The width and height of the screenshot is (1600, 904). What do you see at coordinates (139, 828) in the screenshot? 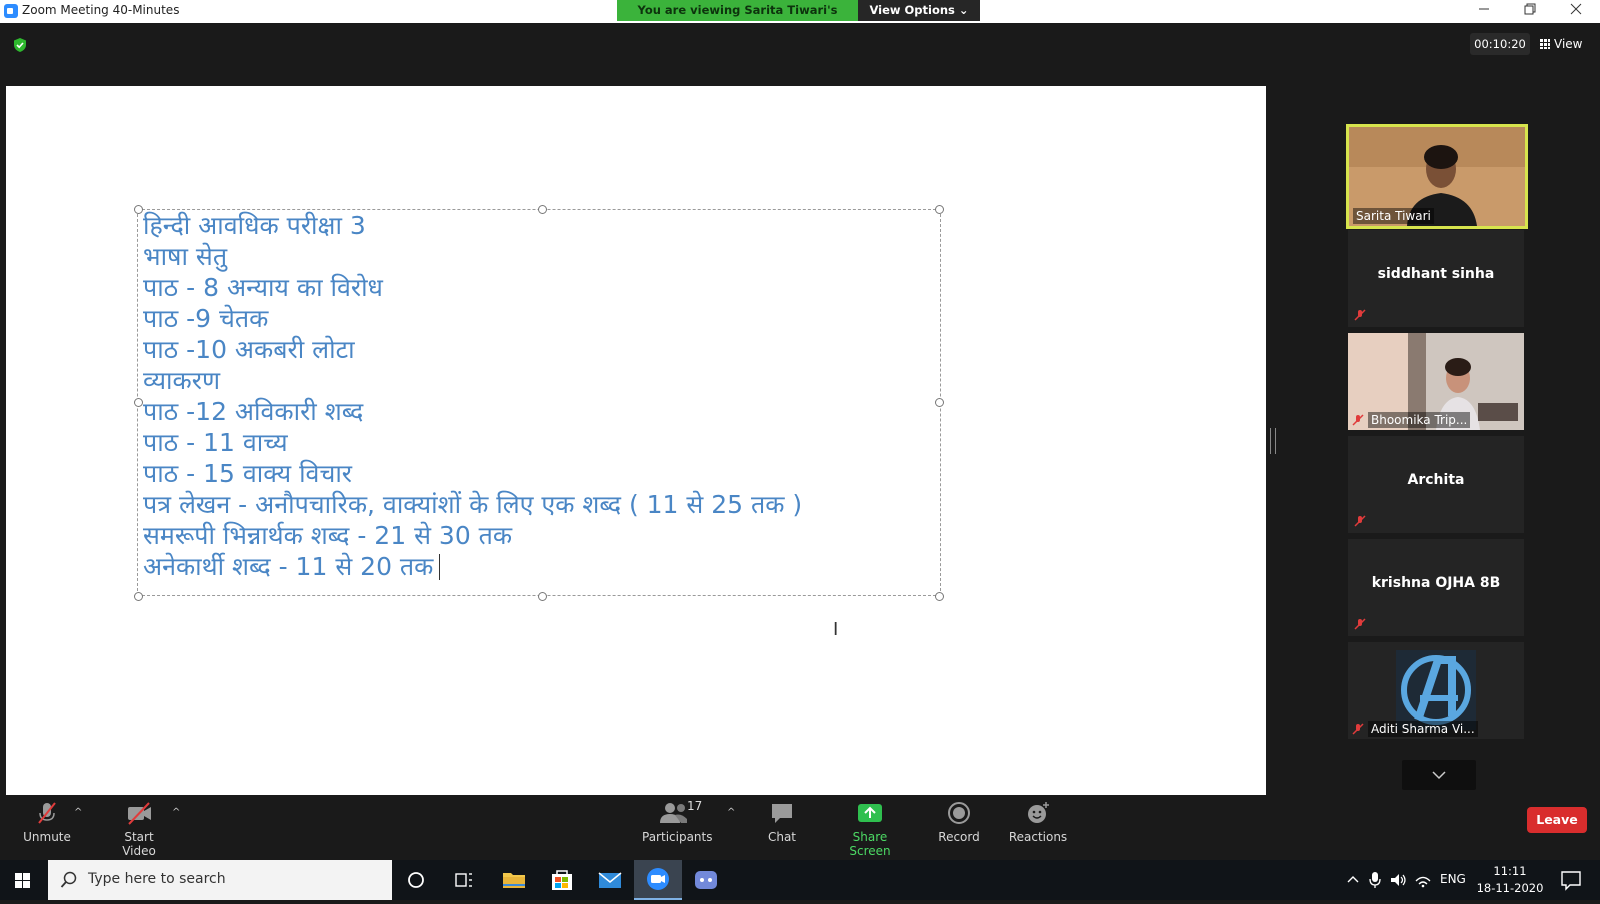
I see `start-video-button: Start Video` at bounding box center [139, 828].